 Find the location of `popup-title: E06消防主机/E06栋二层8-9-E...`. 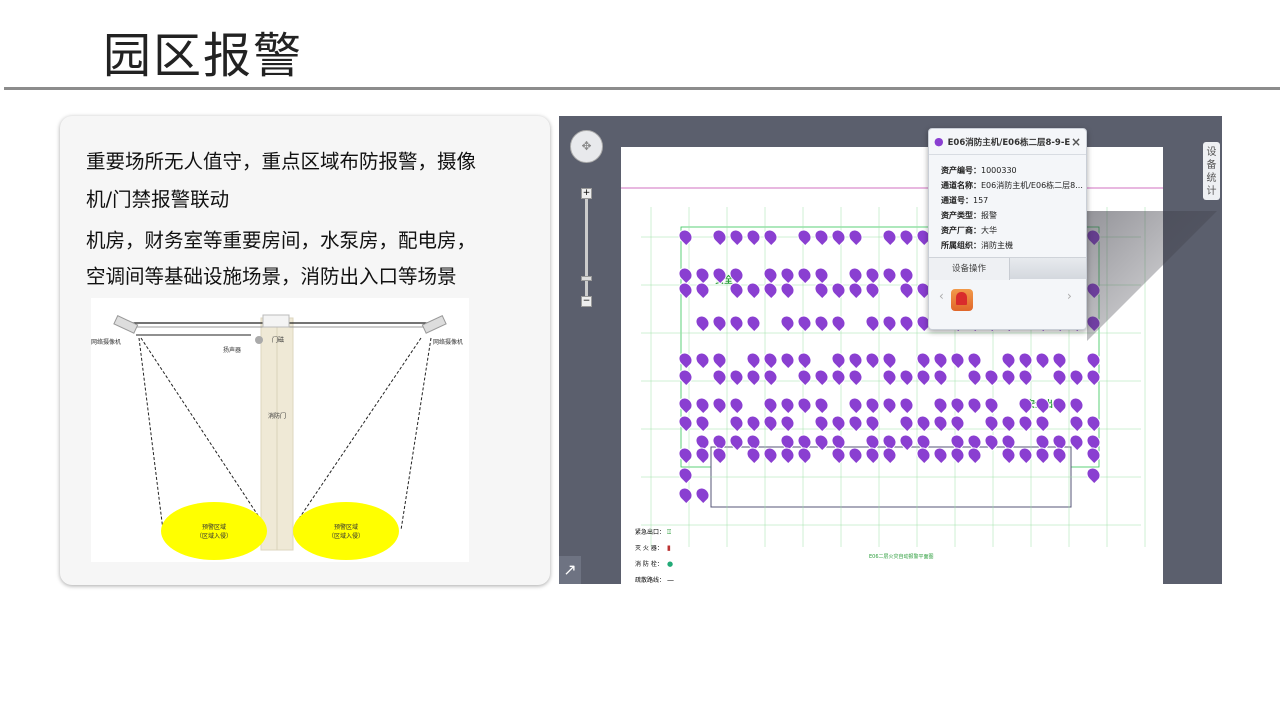

popup-title: E06消防主机/E06栋二层8-9-E... is located at coordinates (1009, 142).